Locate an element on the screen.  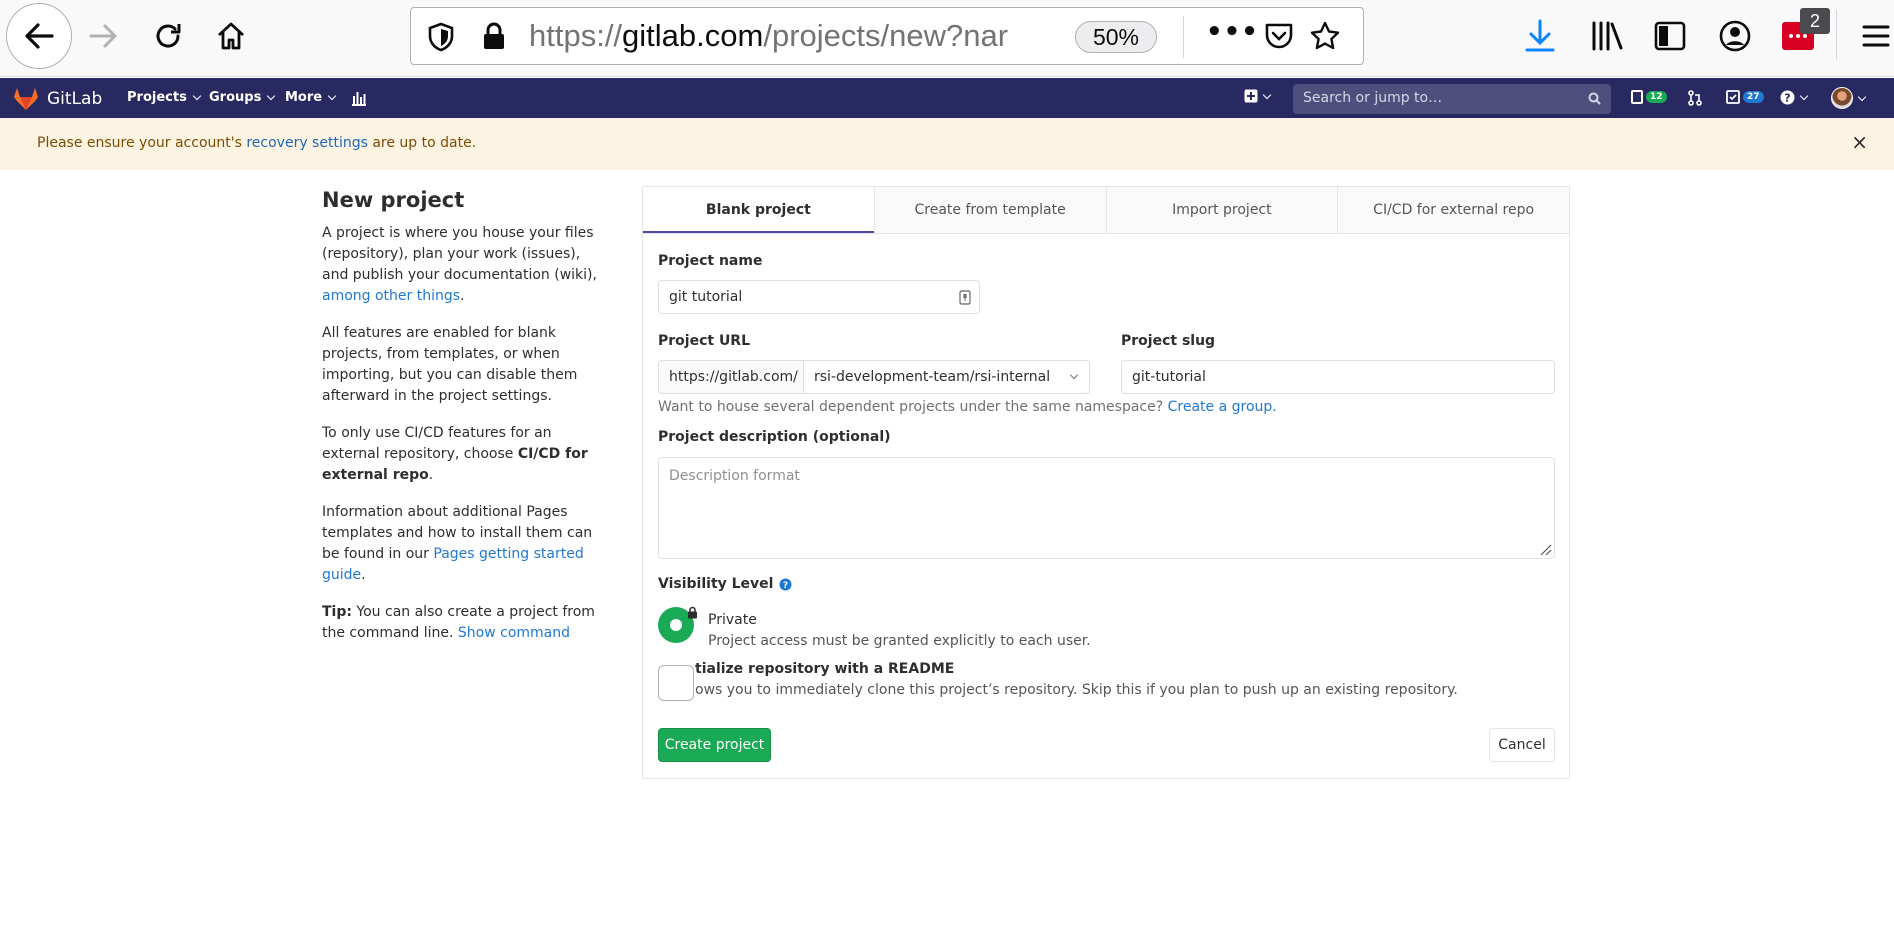
description-textarea: Description format is located at coordinates (1106, 508).